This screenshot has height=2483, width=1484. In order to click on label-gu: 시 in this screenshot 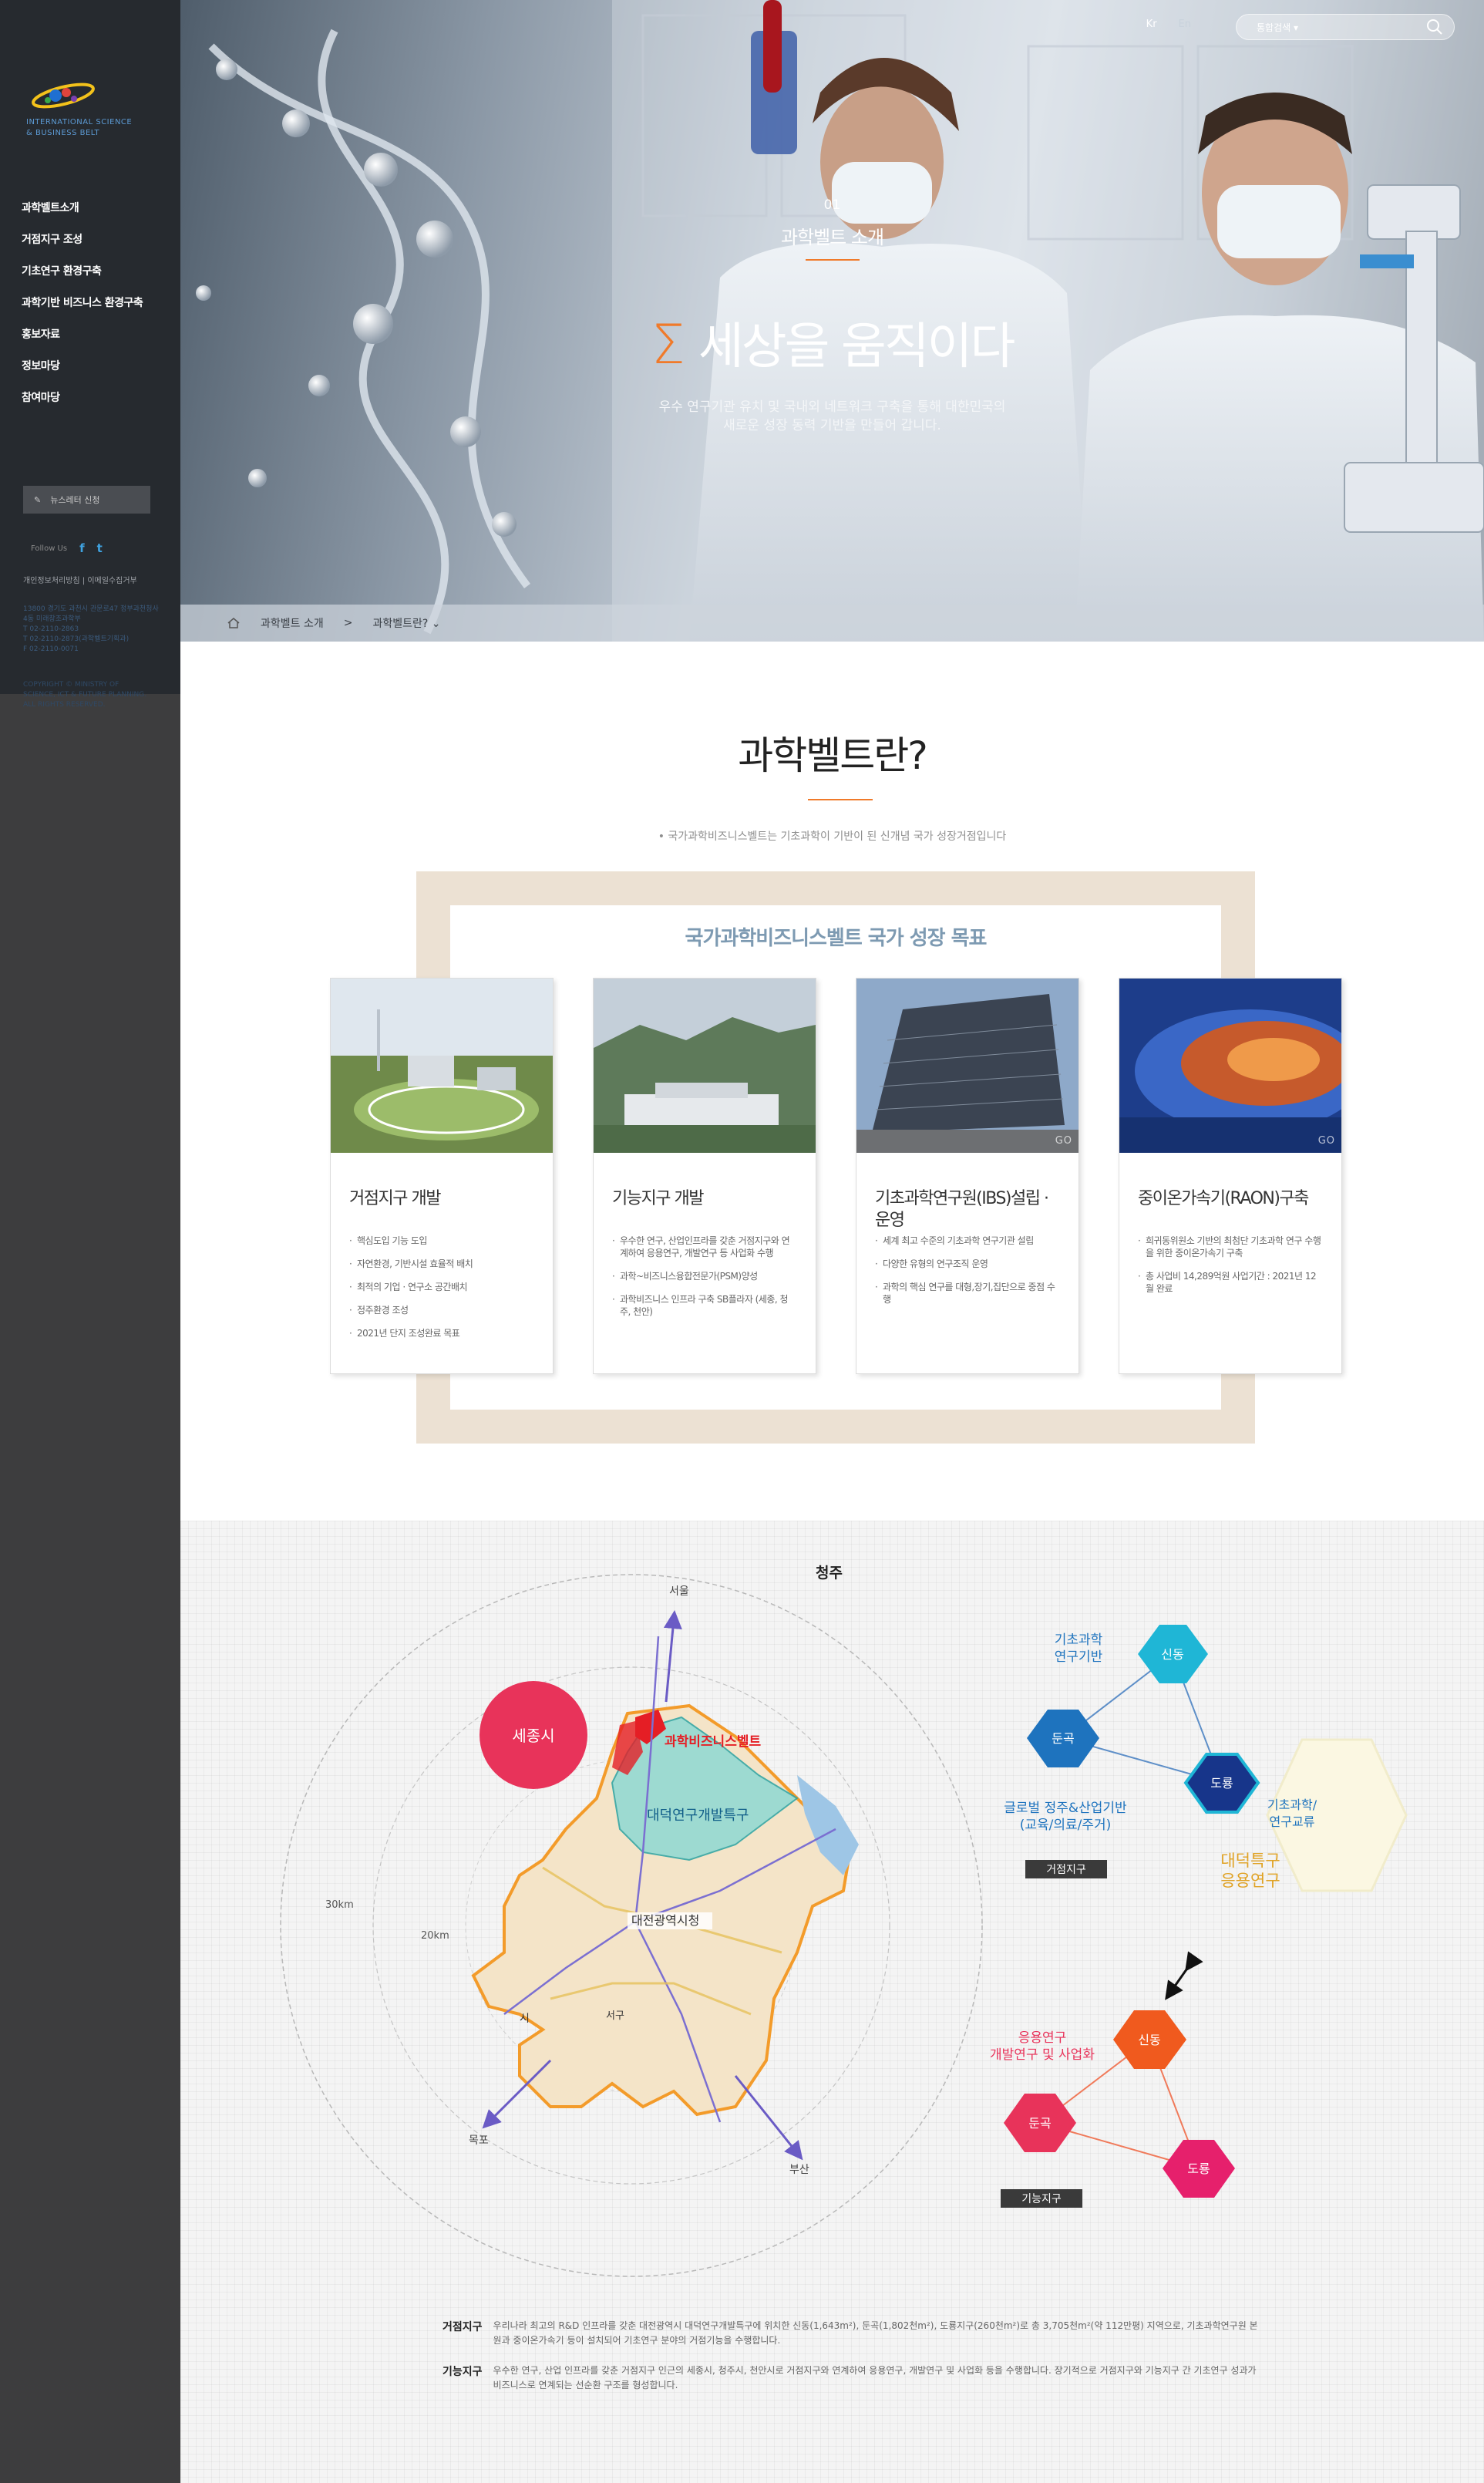, I will do `click(525, 2019)`.